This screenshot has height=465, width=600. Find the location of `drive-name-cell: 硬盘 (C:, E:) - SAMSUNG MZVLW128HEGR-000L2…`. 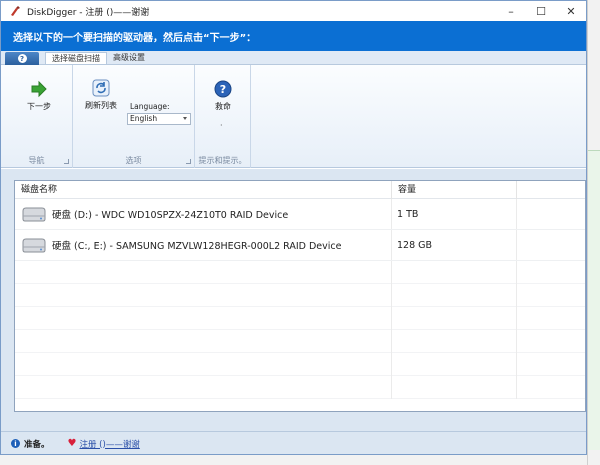

drive-name-cell: 硬盘 (C:, E:) - SAMSUNG MZVLW128HEGR-000L2… is located at coordinates (203, 245).